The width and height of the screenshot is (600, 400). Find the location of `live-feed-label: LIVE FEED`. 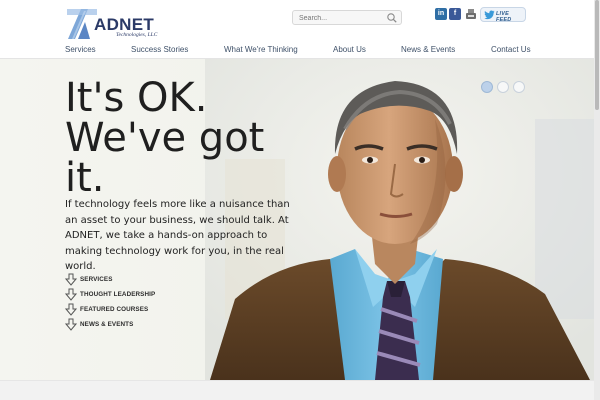

live-feed-label: LIVE FEED is located at coordinates (504, 17).